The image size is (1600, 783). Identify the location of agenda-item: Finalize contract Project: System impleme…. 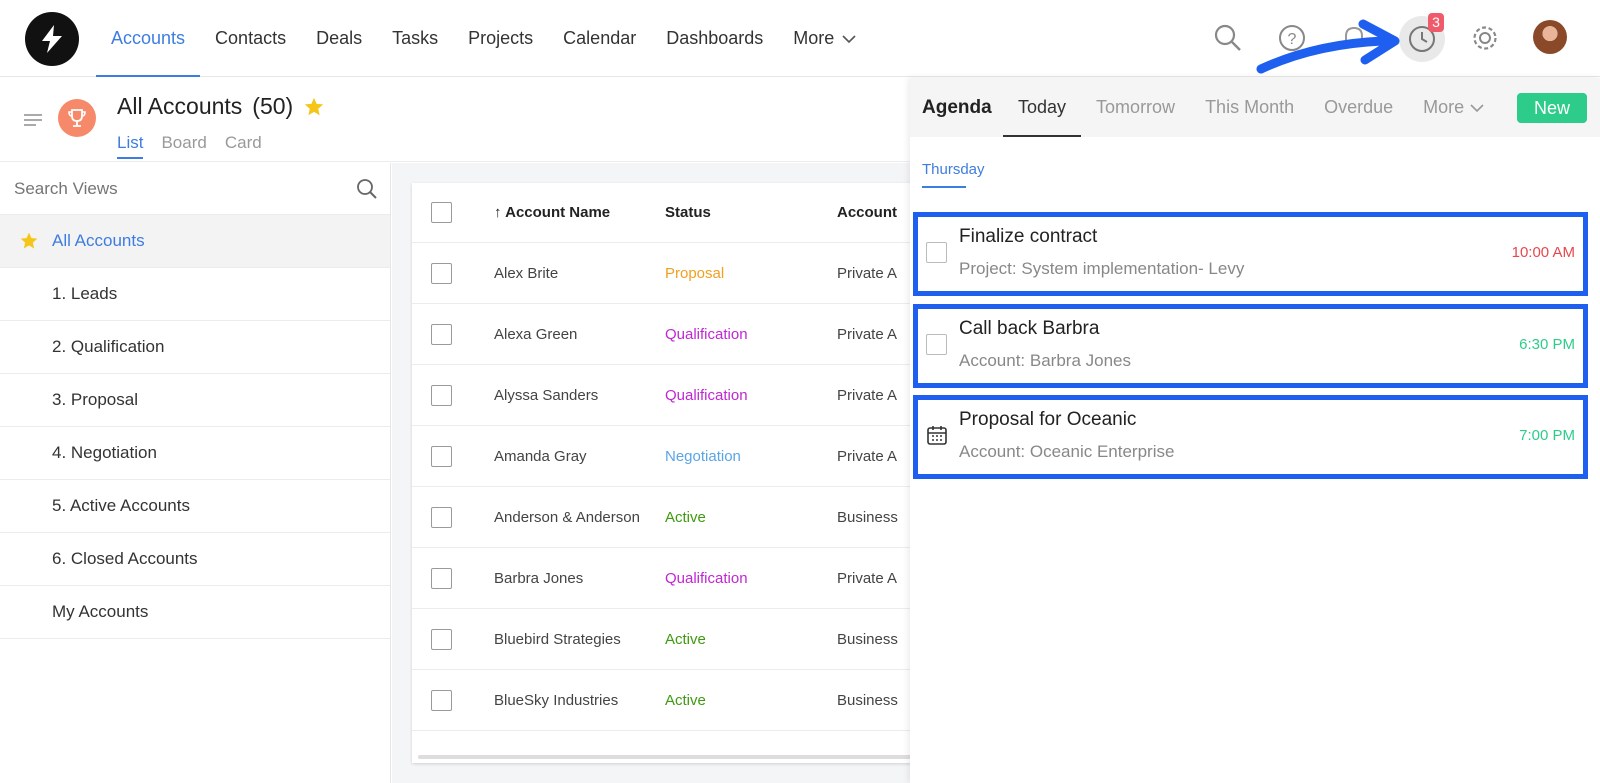
(1250, 254).